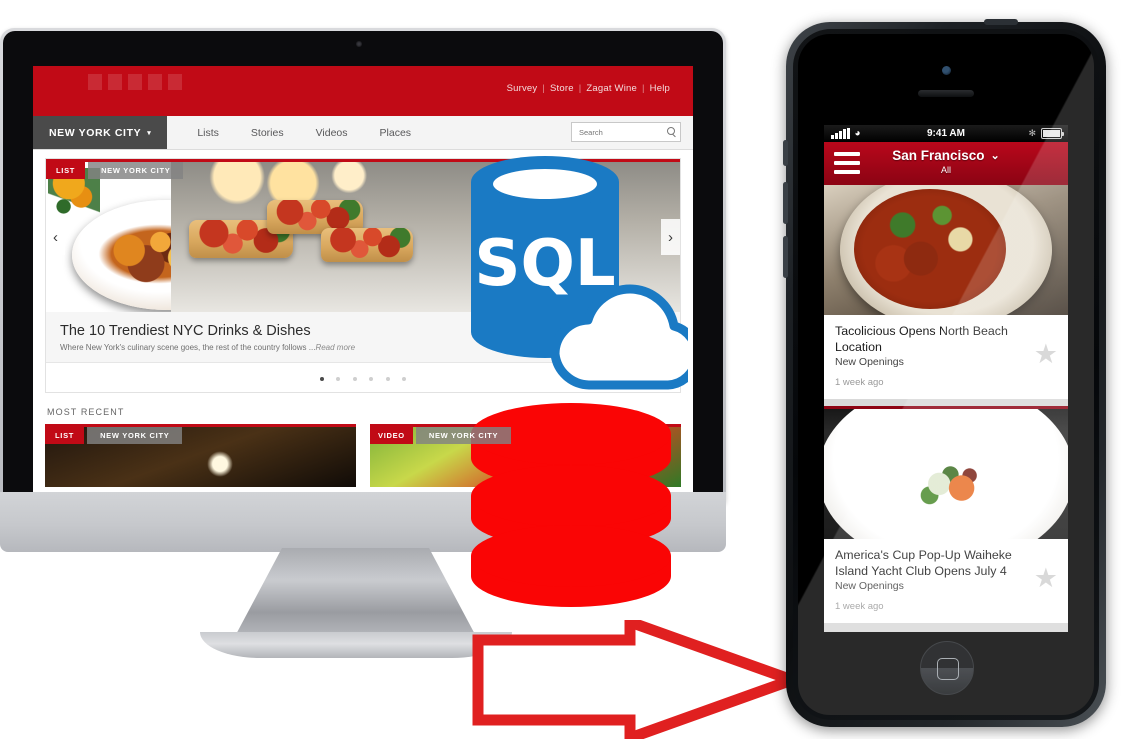 This screenshot has height=739, width=1121. Describe the element at coordinates (995, 155) in the screenshot. I see `chevron-down-icon: ⌄` at that location.